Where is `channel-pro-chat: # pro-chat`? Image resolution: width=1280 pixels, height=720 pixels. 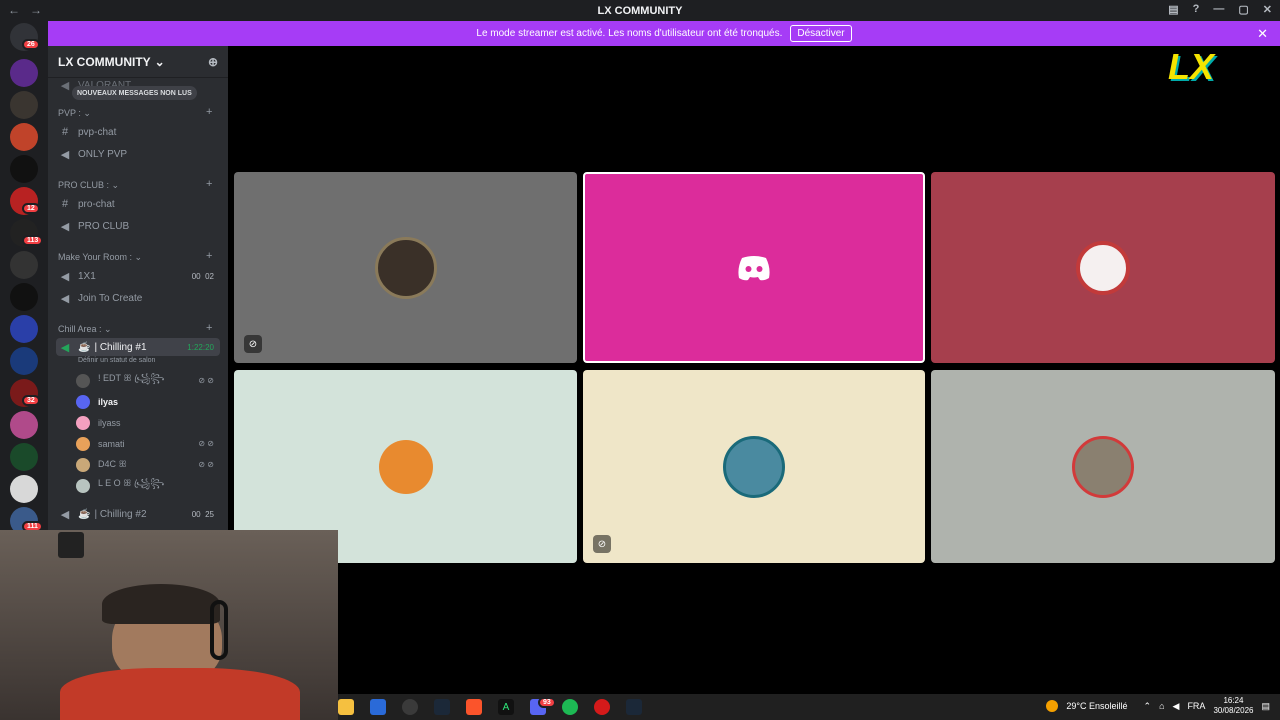
channel-pro-chat: # pro-chat is located at coordinates (138, 204).